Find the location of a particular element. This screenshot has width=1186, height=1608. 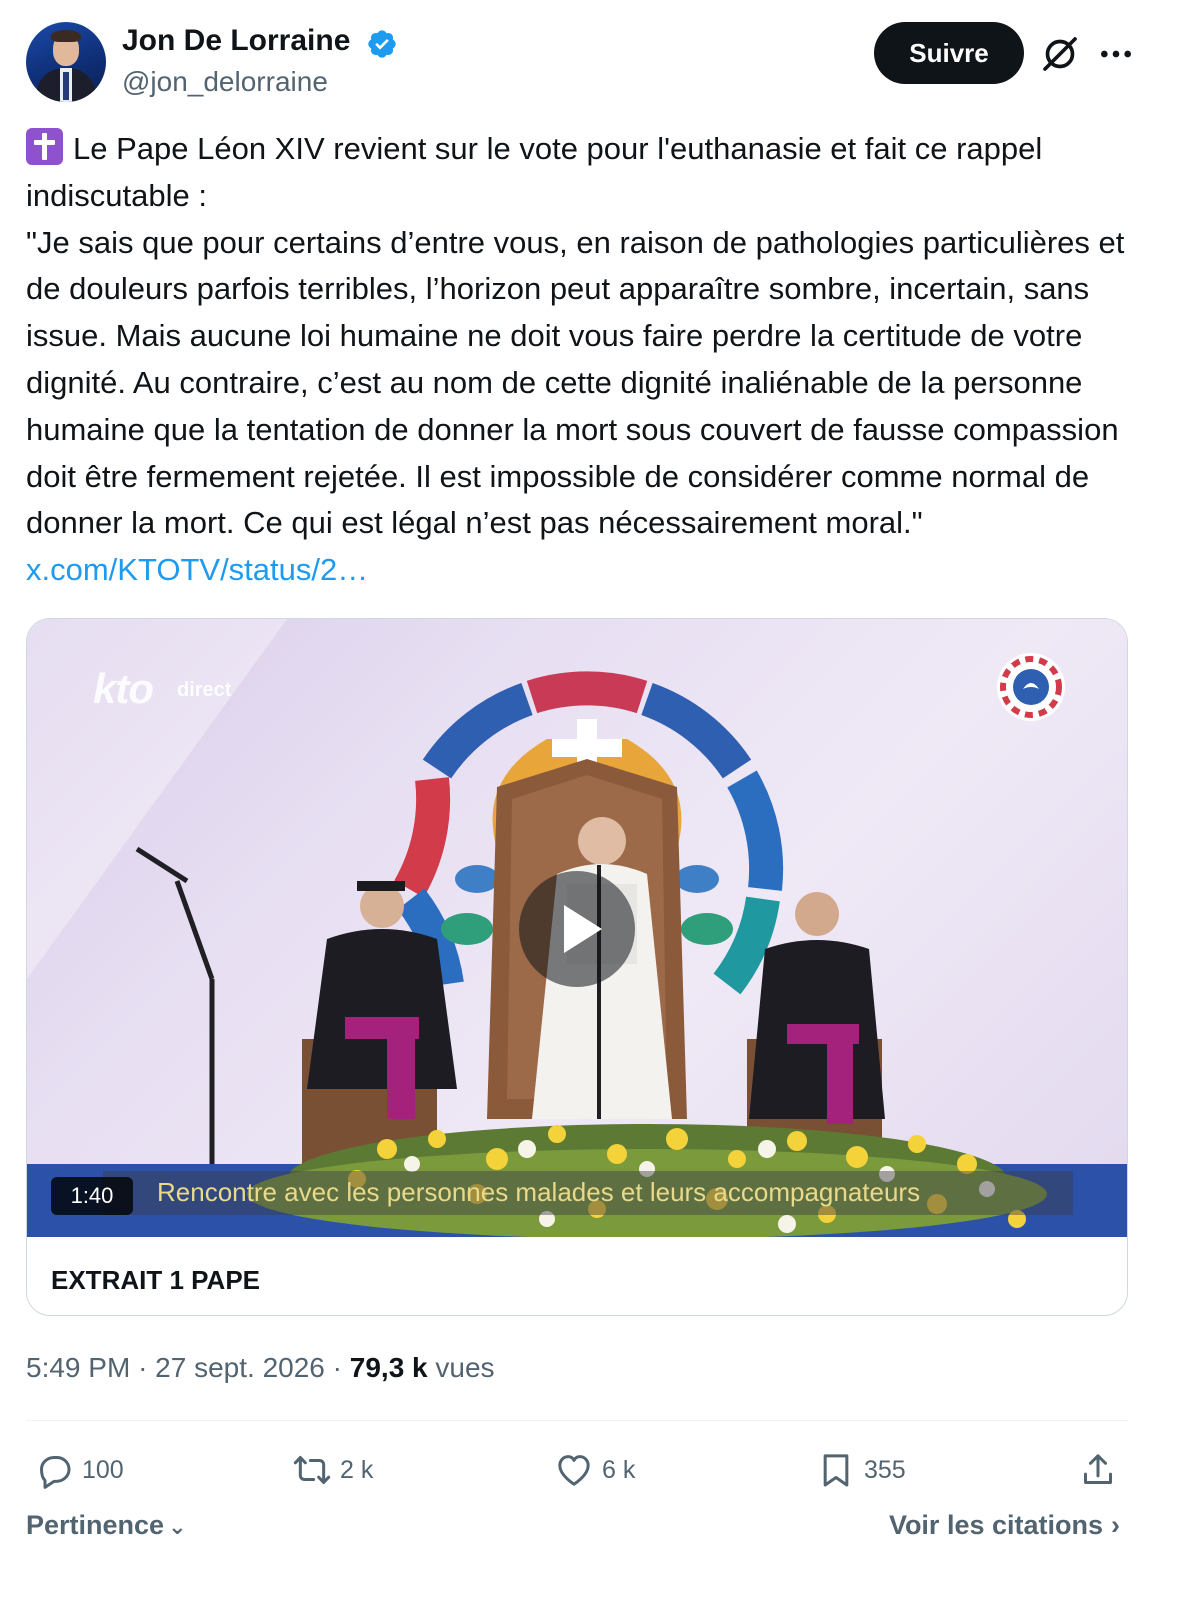

sort-dropdown: Pertinence ⌄ is located at coordinates (106, 1525).